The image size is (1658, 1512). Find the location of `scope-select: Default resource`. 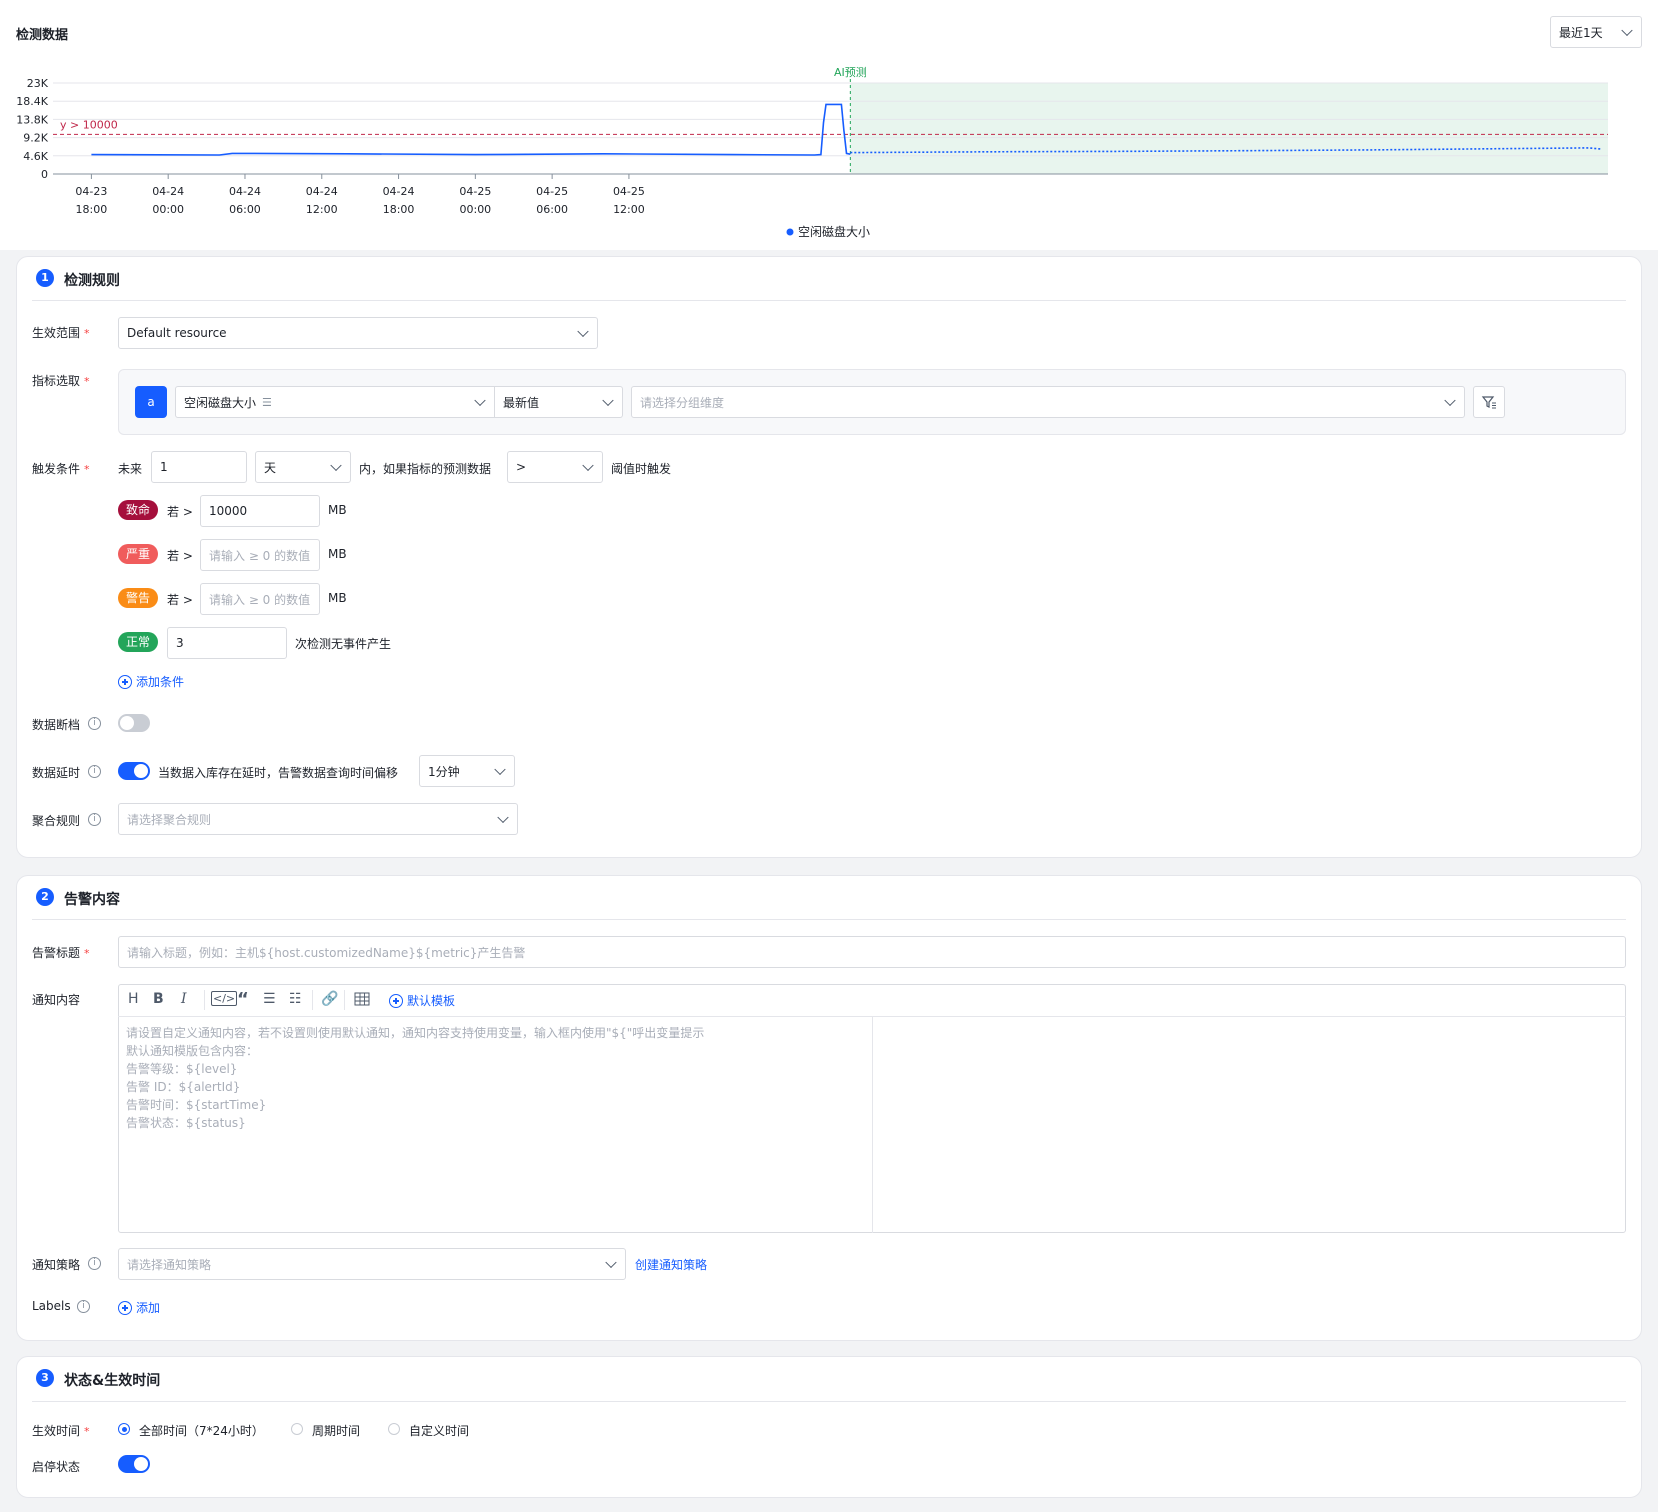

scope-select: Default resource is located at coordinates (358, 333).